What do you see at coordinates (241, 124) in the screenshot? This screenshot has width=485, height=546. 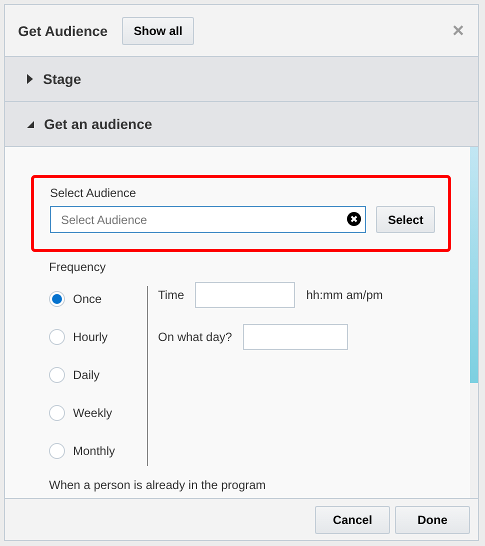 I see `section-header: Get an audience` at bounding box center [241, 124].